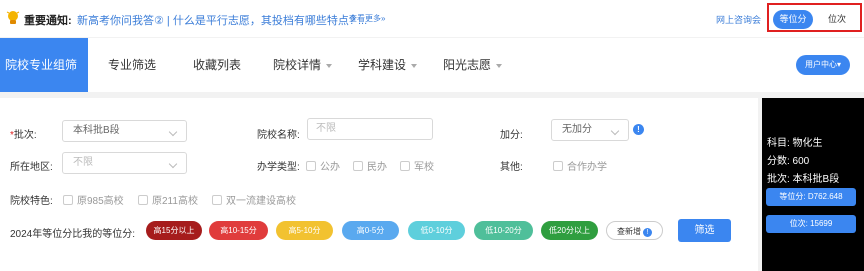 This screenshot has height=271, width=864. I want to click on other-label: 其他:, so click(511, 167).